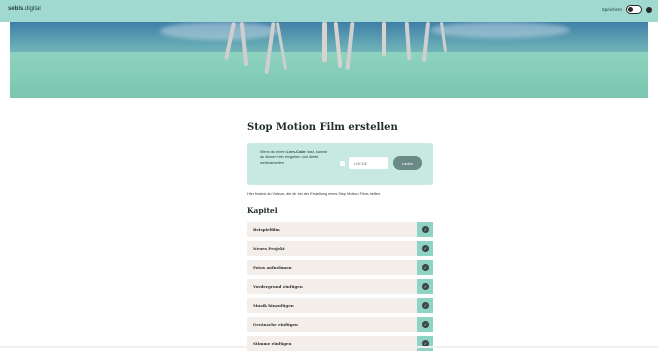 The width and height of the screenshot is (658, 351). I want to click on chapter-item: Vordergrund einfügen ✓, so click(340, 286).